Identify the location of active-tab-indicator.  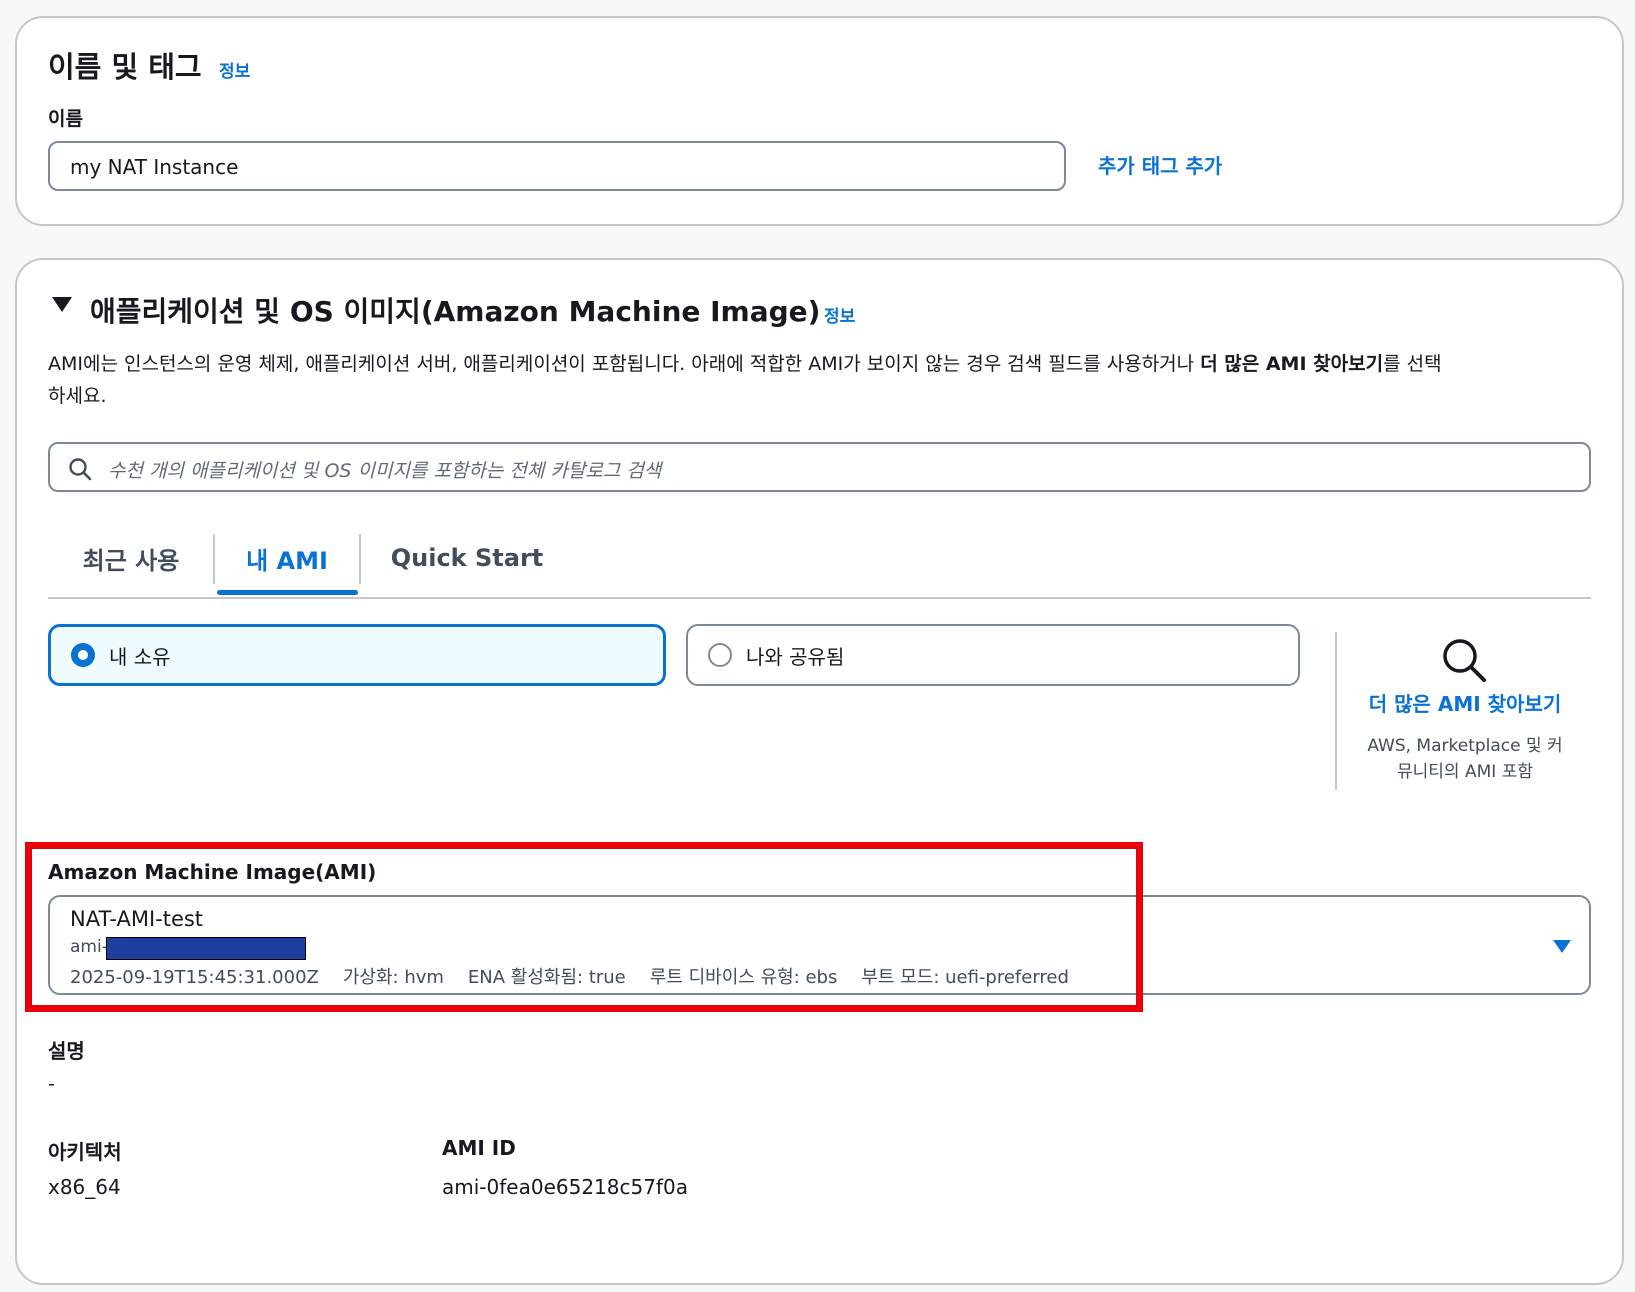
(287, 592).